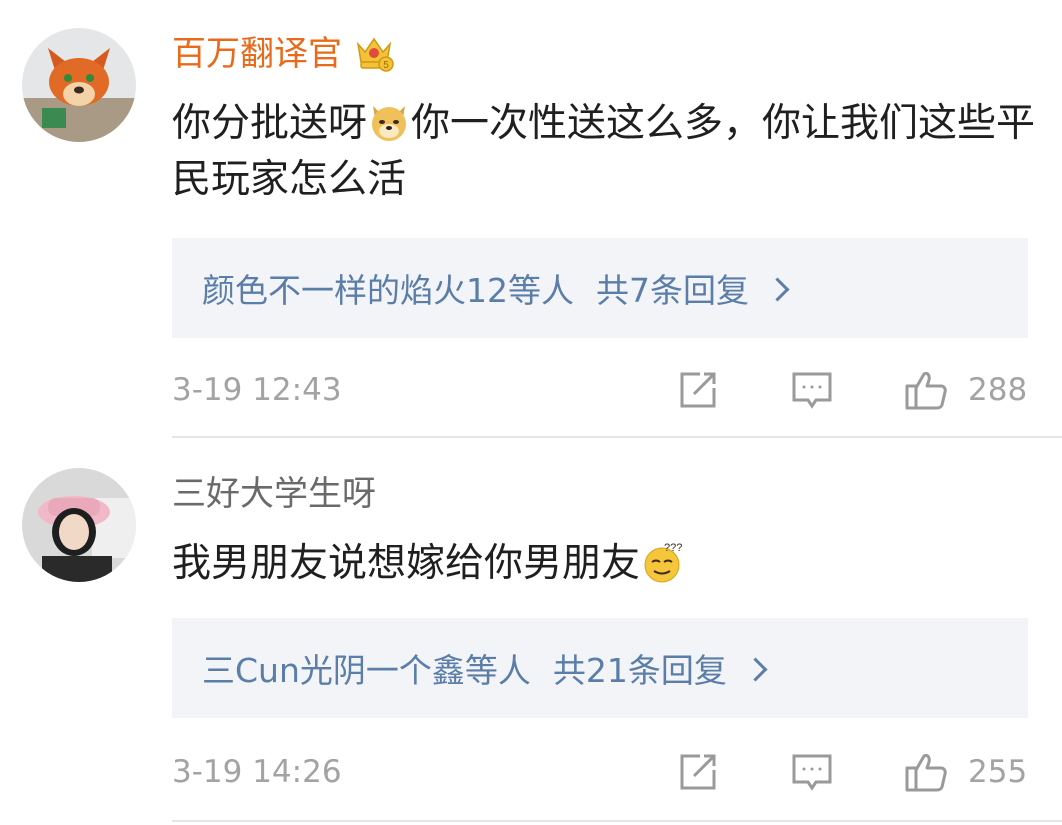  What do you see at coordinates (389, 122) in the screenshot?
I see `doge-emoji-icon` at bounding box center [389, 122].